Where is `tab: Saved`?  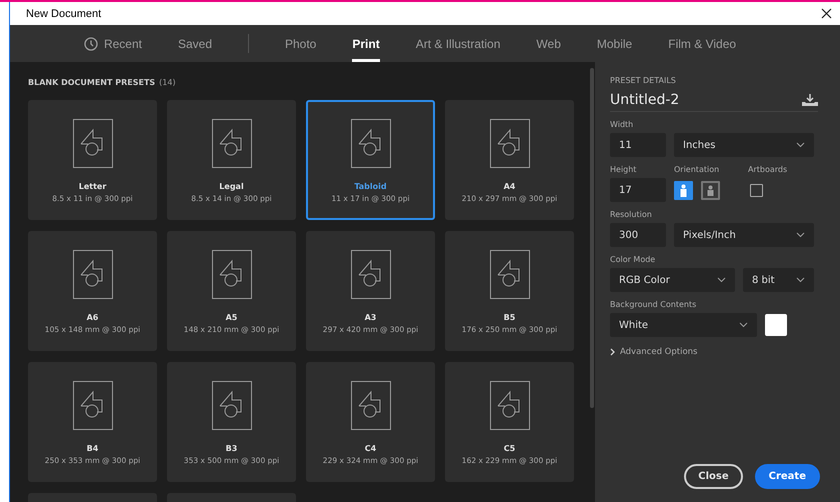 tab: Saved is located at coordinates (195, 43).